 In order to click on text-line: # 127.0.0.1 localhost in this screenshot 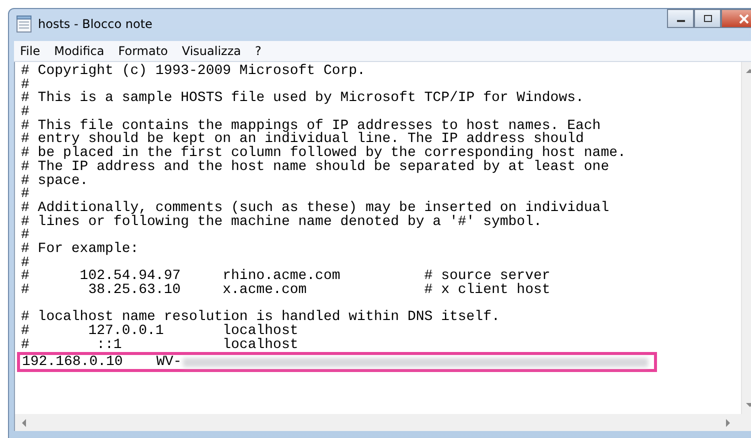, I will do `click(160, 332)`.